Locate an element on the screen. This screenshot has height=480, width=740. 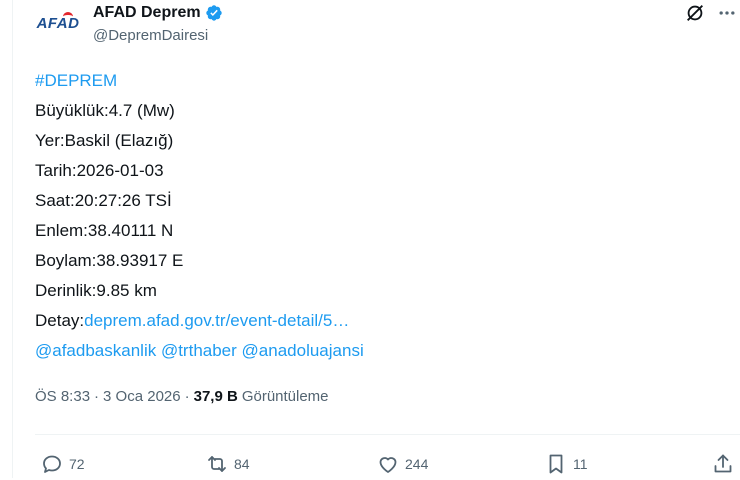
heart-icon is located at coordinates (388, 465).